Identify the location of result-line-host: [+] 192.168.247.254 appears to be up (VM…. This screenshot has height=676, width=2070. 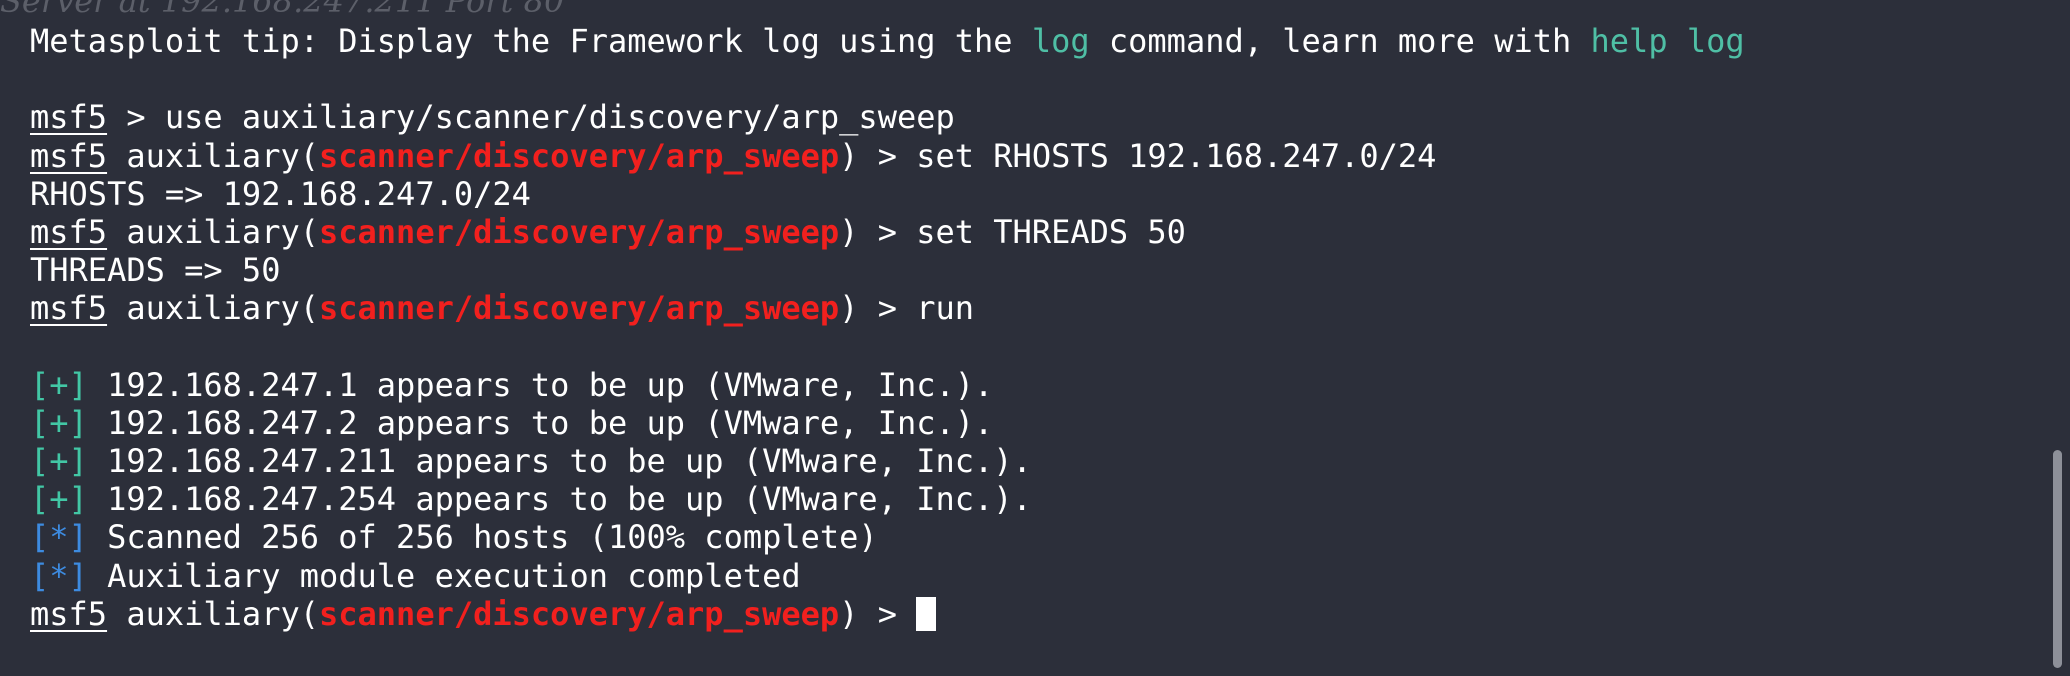
(887, 499).